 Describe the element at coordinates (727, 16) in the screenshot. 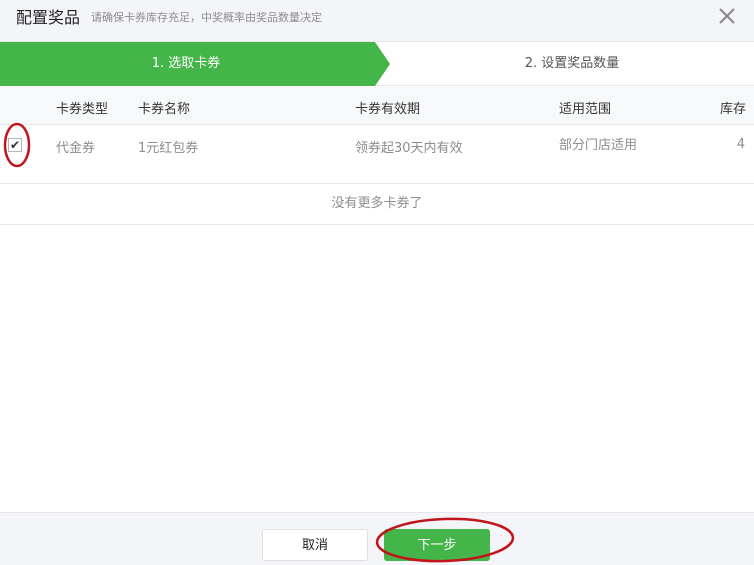

I see `close-icon` at that location.